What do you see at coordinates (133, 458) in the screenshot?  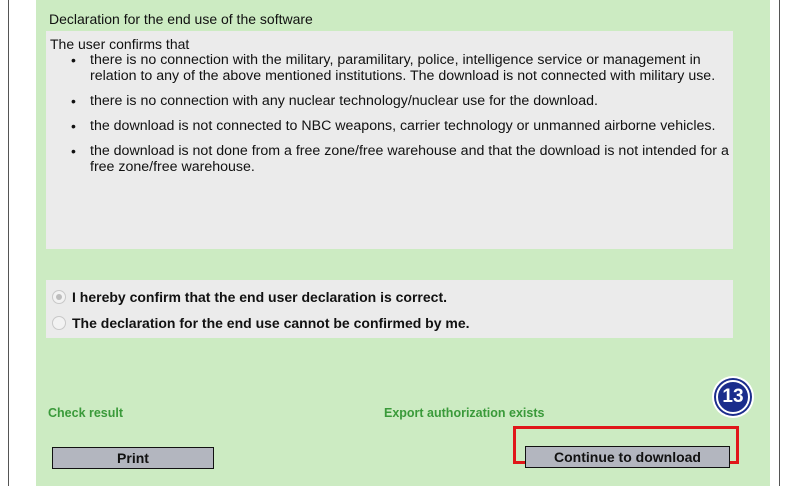 I see `print-button: Print` at bounding box center [133, 458].